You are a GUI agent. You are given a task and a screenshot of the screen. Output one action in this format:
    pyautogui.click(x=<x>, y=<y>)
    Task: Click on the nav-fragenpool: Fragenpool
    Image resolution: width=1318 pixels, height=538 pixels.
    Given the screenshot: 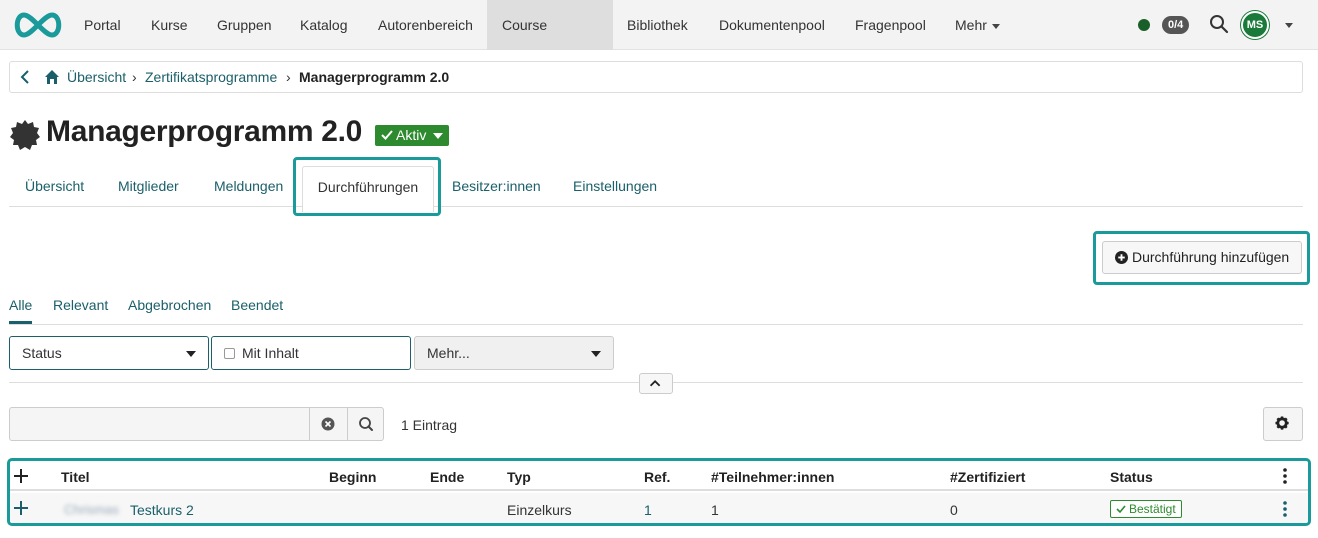 What is the action you would take?
    pyautogui.click(x=890, y=25)
    